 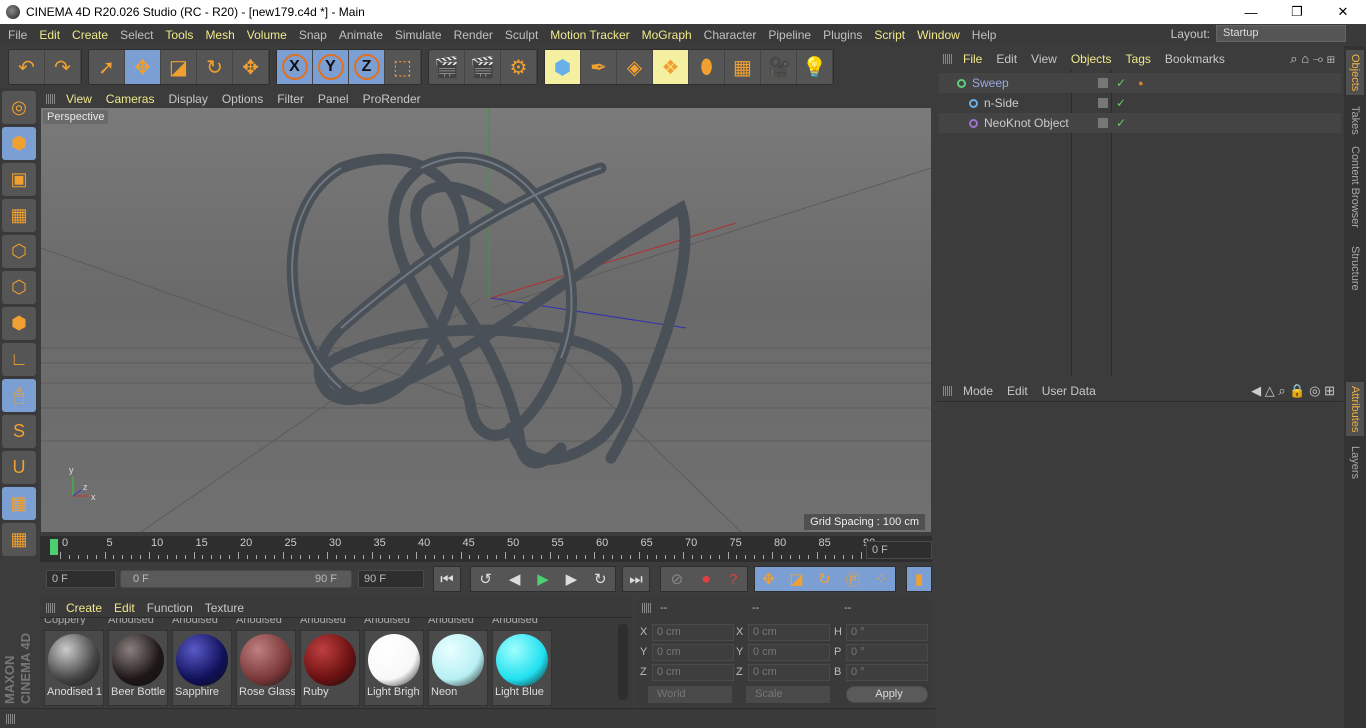 What do you see at coordinates (236, 579) in the screenshot?
I see `frame-range-slider: 0 F 90 F` at bounding box center [236, 579].